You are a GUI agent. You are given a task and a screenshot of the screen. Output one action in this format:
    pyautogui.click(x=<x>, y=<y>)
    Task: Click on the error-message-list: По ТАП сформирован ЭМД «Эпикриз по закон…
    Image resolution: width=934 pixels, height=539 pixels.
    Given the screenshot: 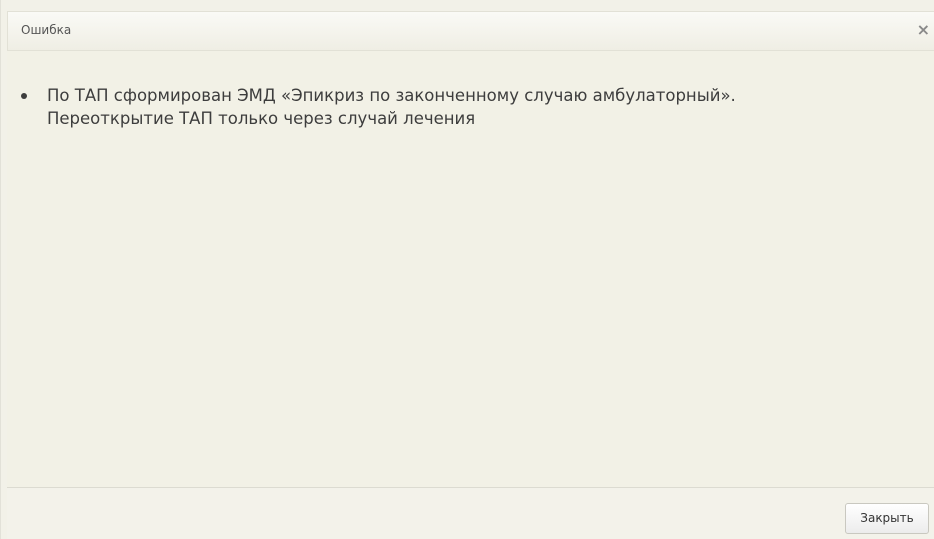 What is the action you would take?
    pyautogui.click(x=377, y=107)
    